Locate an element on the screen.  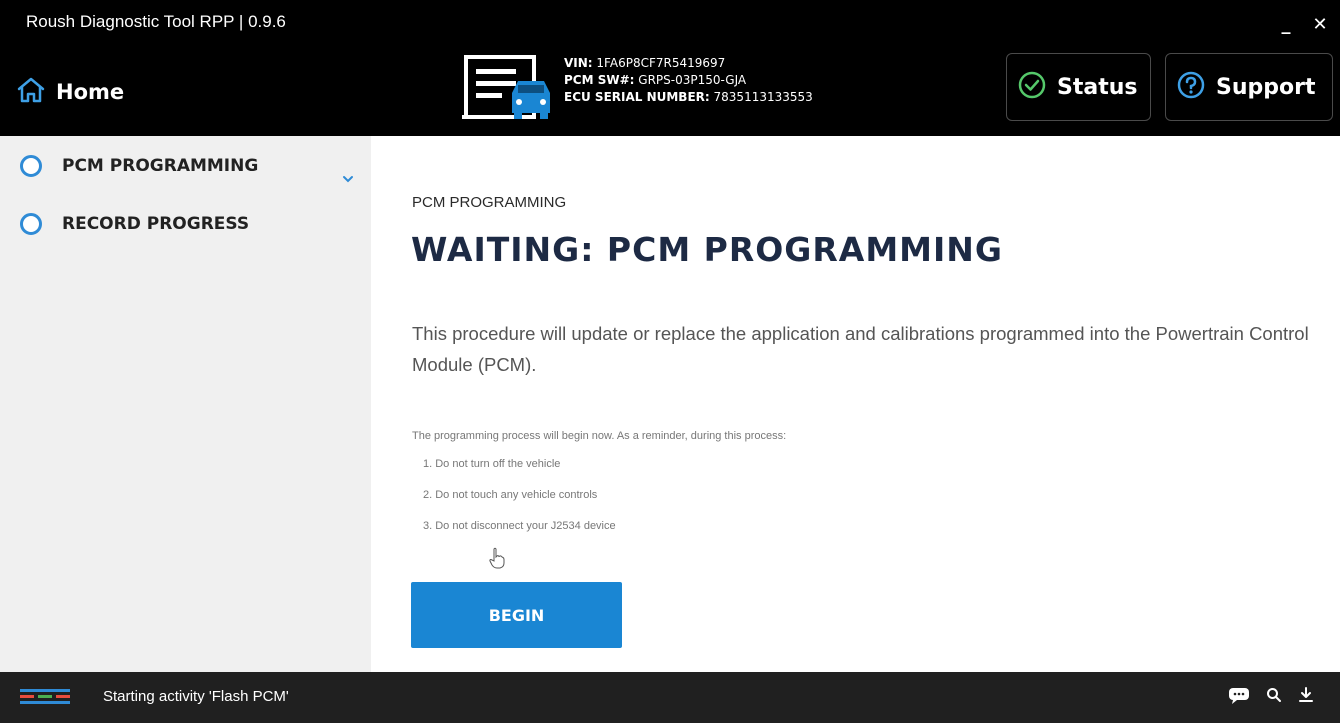
status-button: Status is located at coordinates (1078, 87).